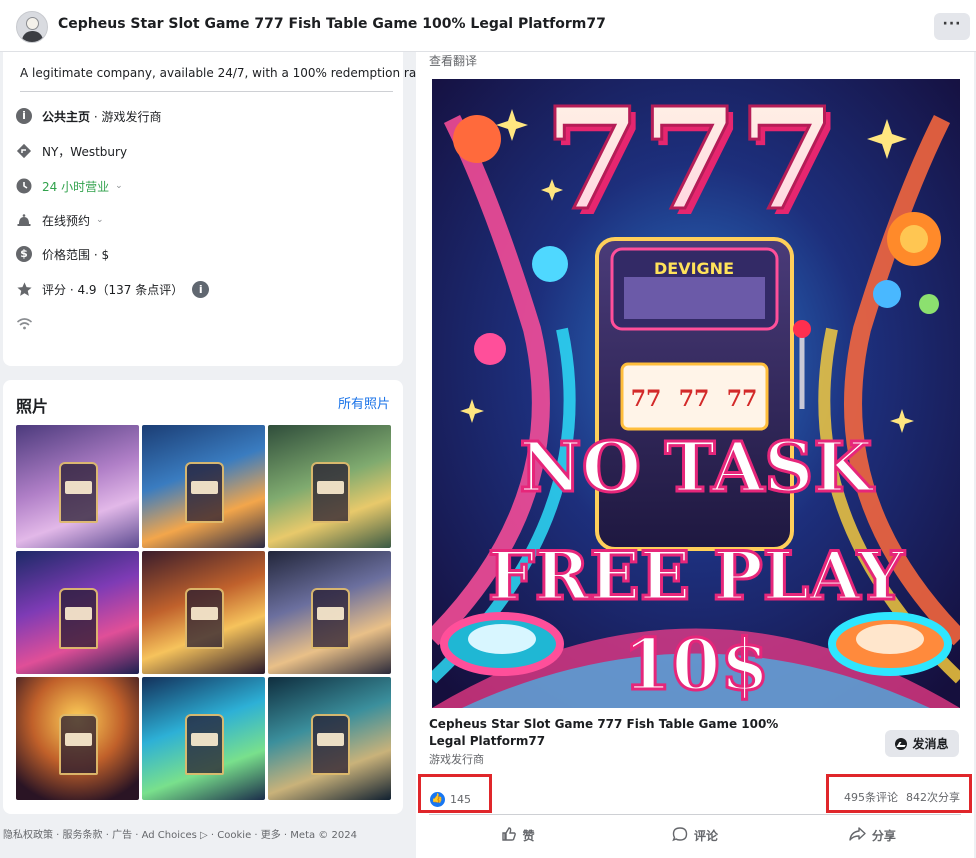 Image resolution: width=976 pixels, height=858 pixels. I want to click on info-row-location: NY，Westbury, so click(71, 151).